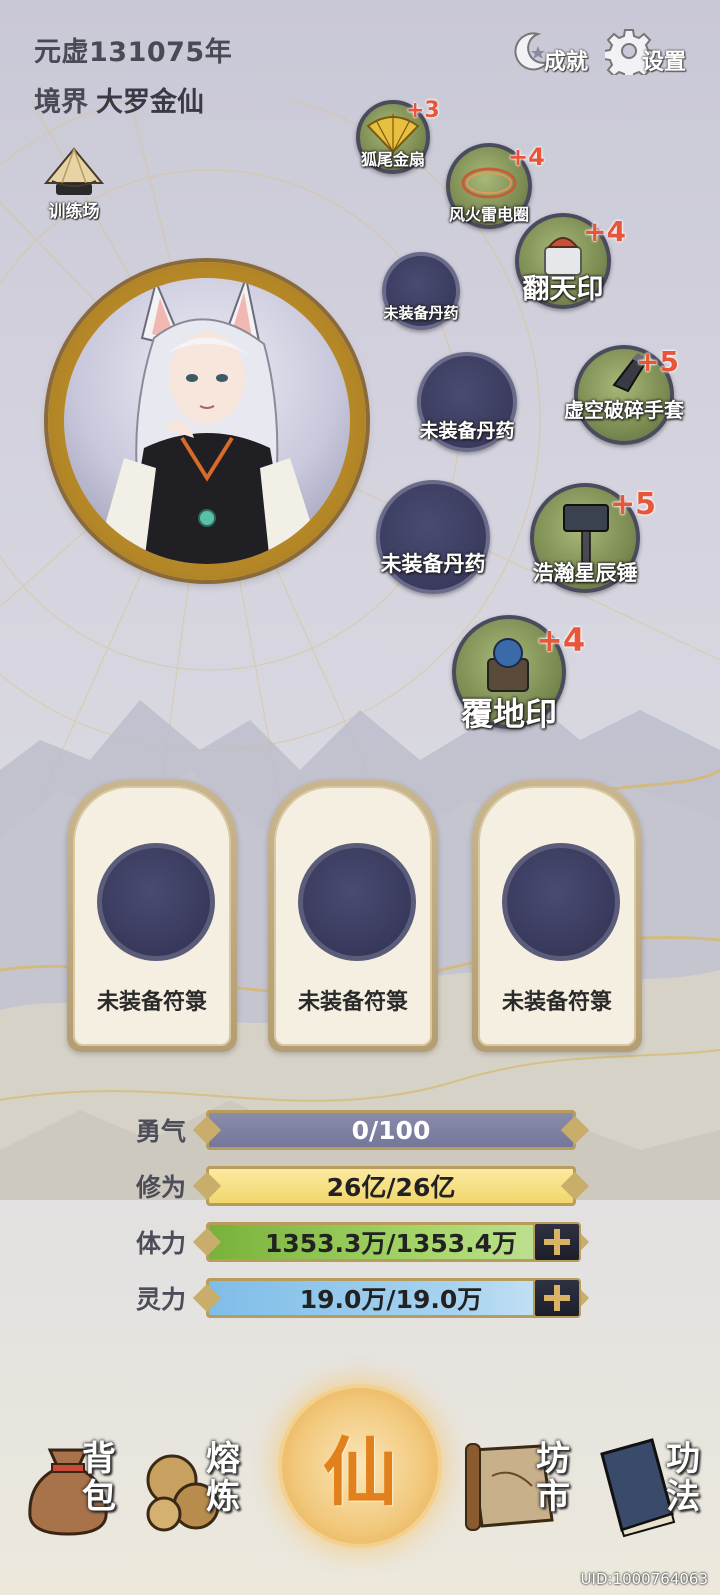  What do you see at coordinates (99, 1459) in the screenshot?
I see `nav-bag-char-1: 背` at bounding box center [99, 1459].